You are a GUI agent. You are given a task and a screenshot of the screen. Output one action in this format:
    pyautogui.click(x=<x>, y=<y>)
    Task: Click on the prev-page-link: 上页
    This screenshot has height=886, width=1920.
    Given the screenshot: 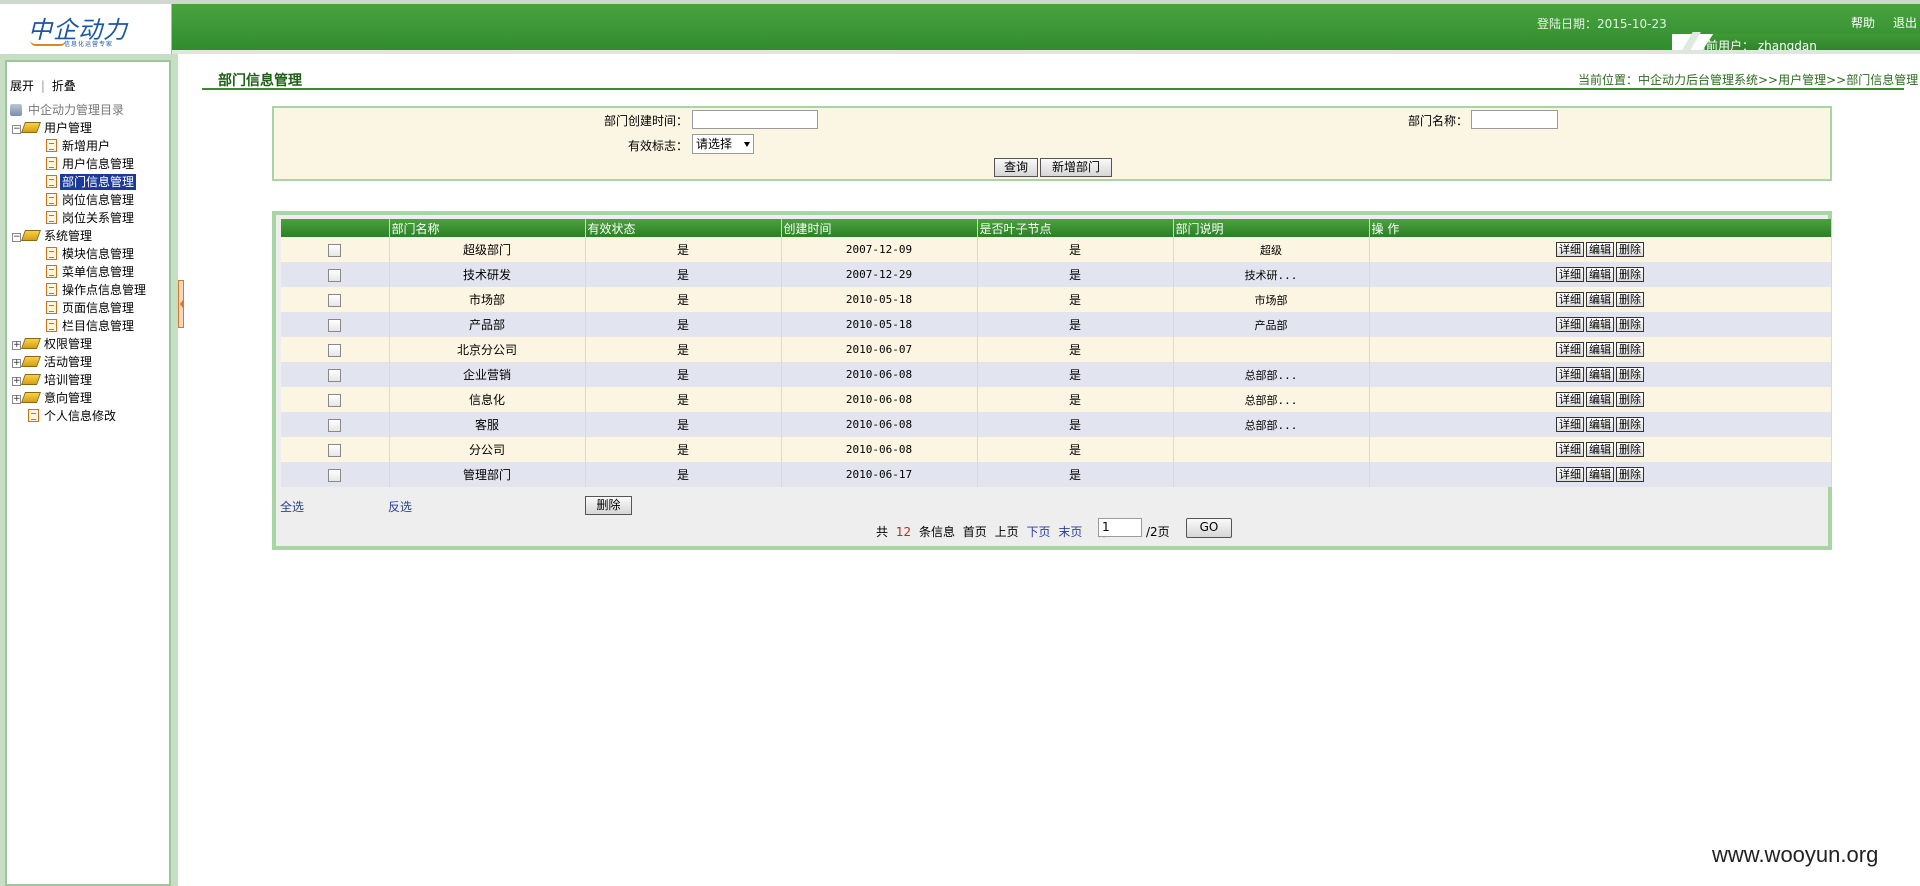 What is the action you would take?
    pyautogui.click(x=1005, y=532)
    